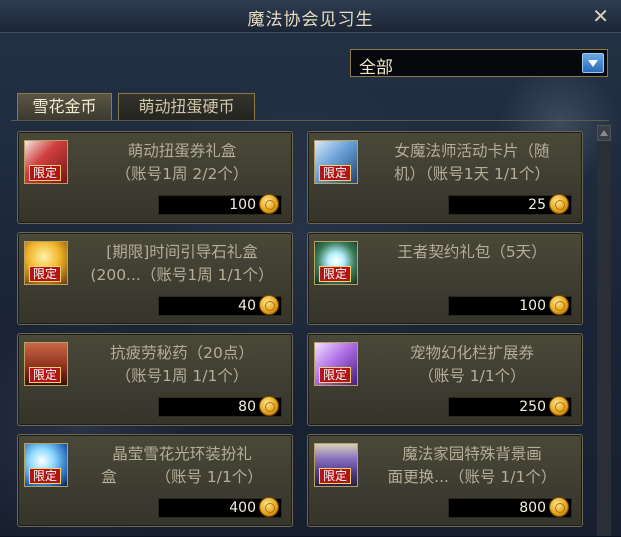 The width and height of the screenshot is (621, 537). I want to click on window-title: 魔法协会见习生, so click(310, 20).